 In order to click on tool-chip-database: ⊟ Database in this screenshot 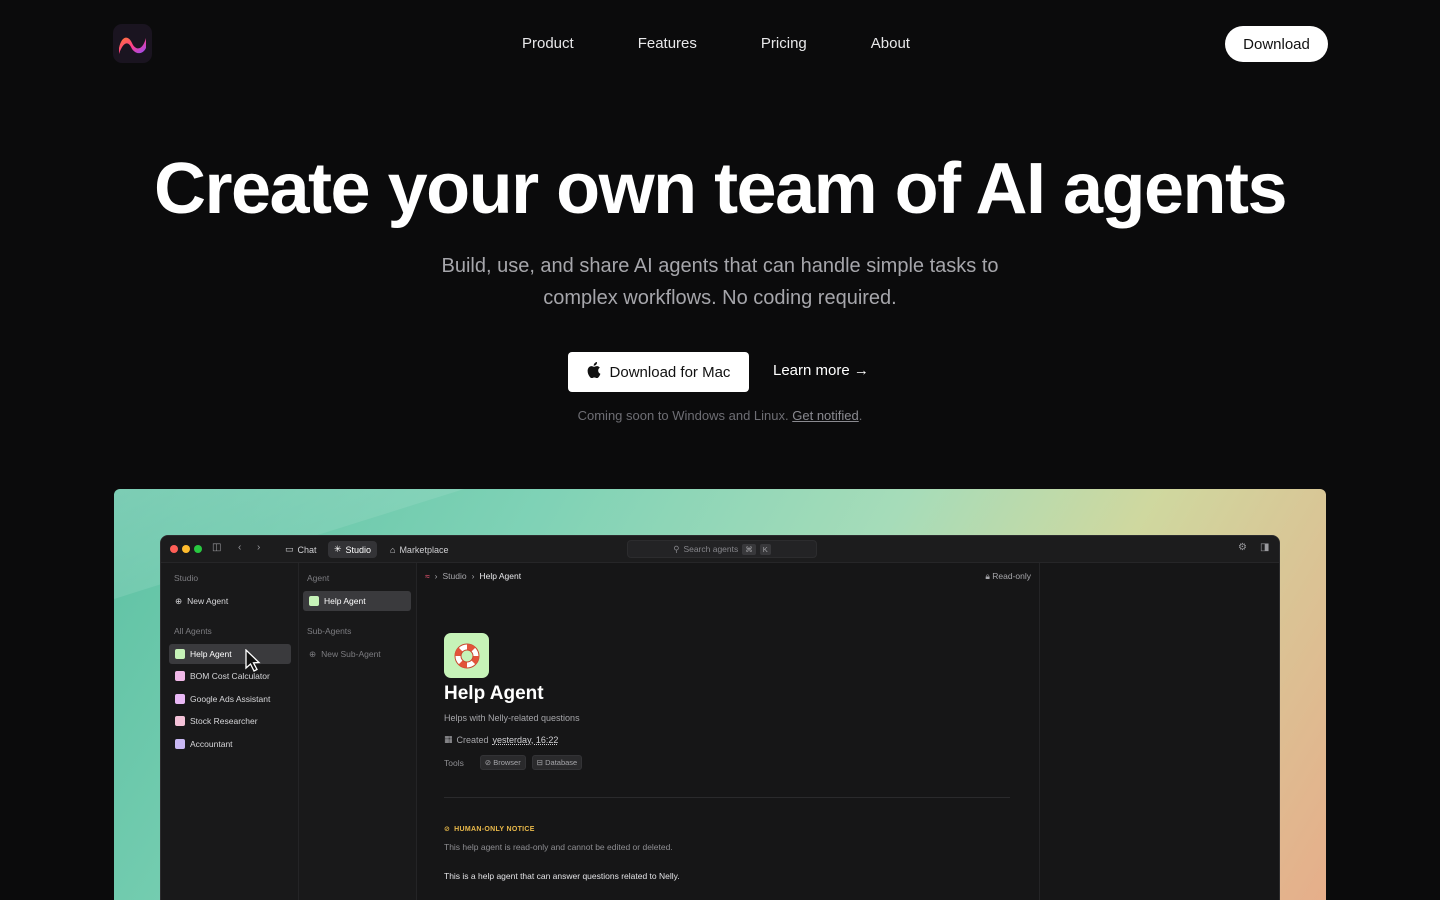, I will do `click(557, 762)`.